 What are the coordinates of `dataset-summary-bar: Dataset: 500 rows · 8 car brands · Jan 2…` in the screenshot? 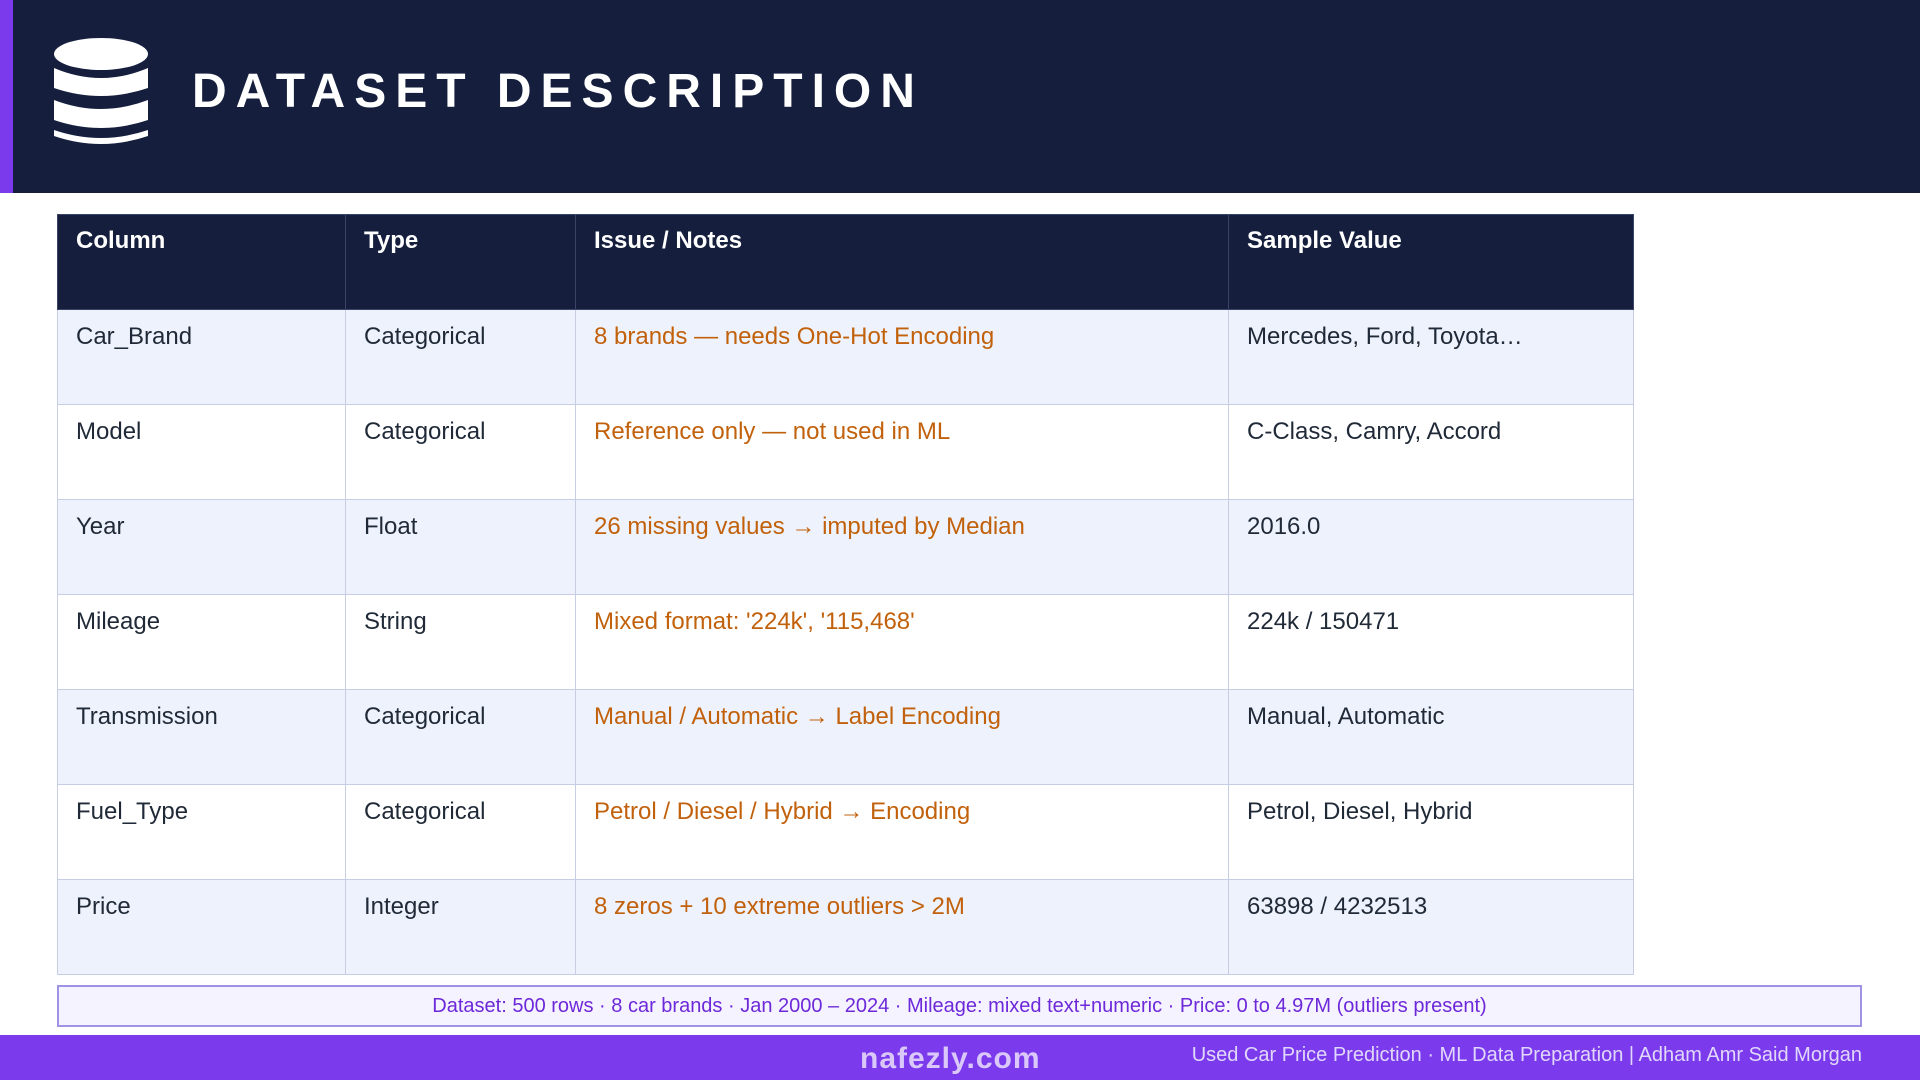 It's located at (959, 1006).